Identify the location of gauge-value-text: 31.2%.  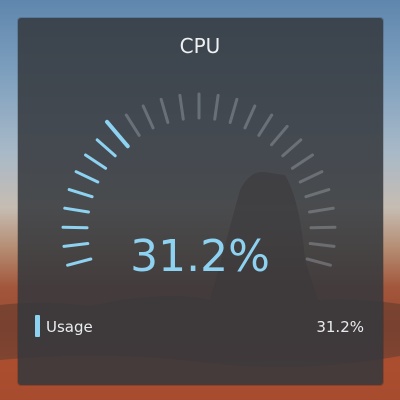
(200, 256).